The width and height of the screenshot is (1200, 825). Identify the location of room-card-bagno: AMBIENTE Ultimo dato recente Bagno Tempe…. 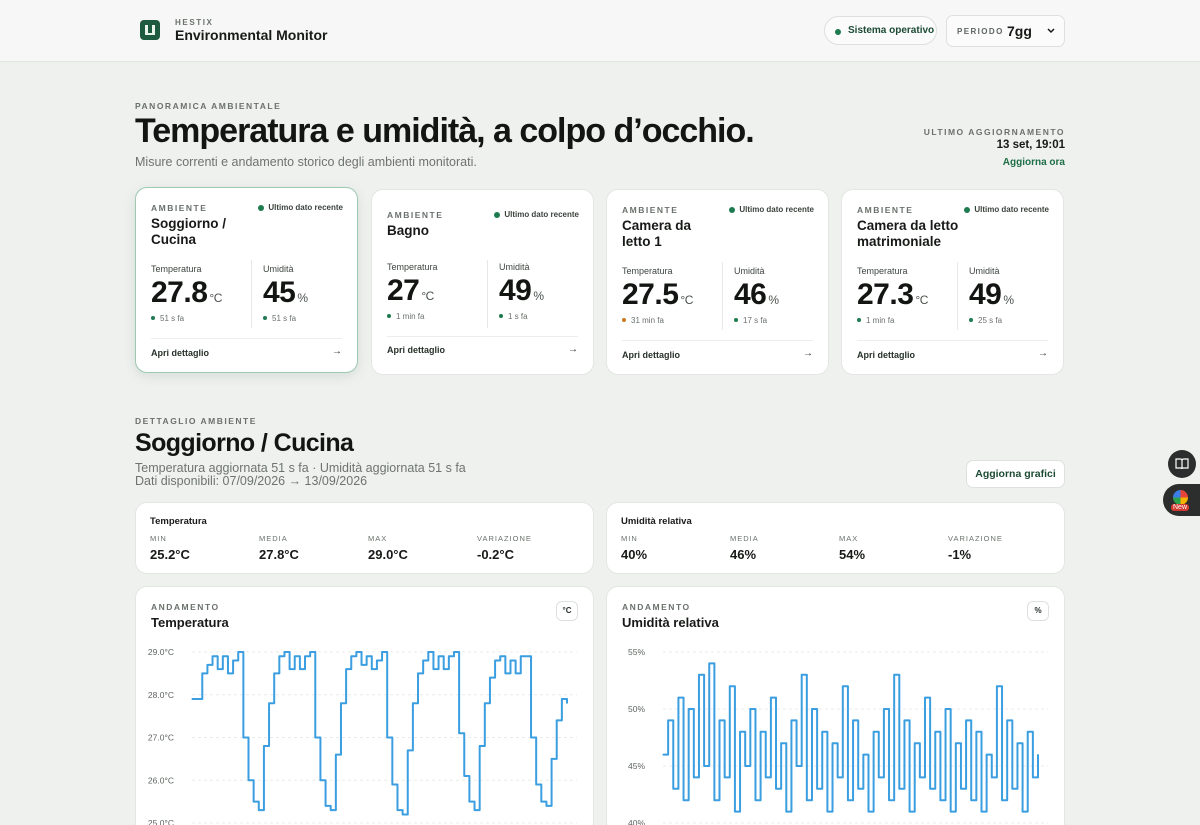
(482, 282).